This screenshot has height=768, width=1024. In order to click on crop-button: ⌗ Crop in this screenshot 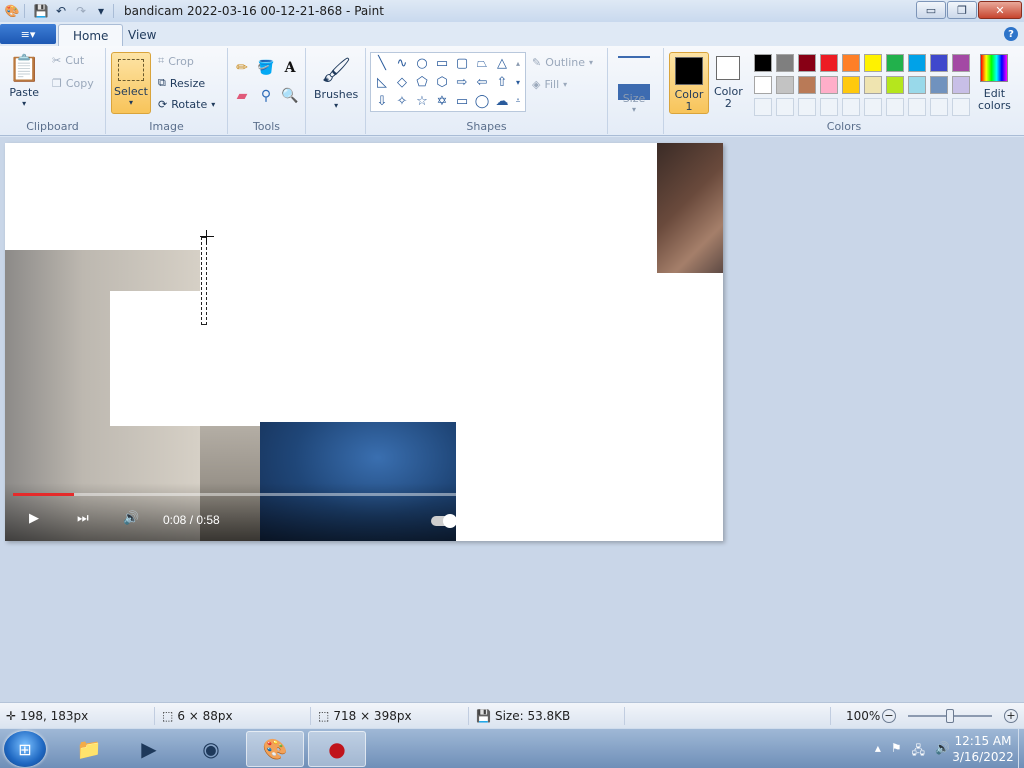, I will do `click(176, 61)`.